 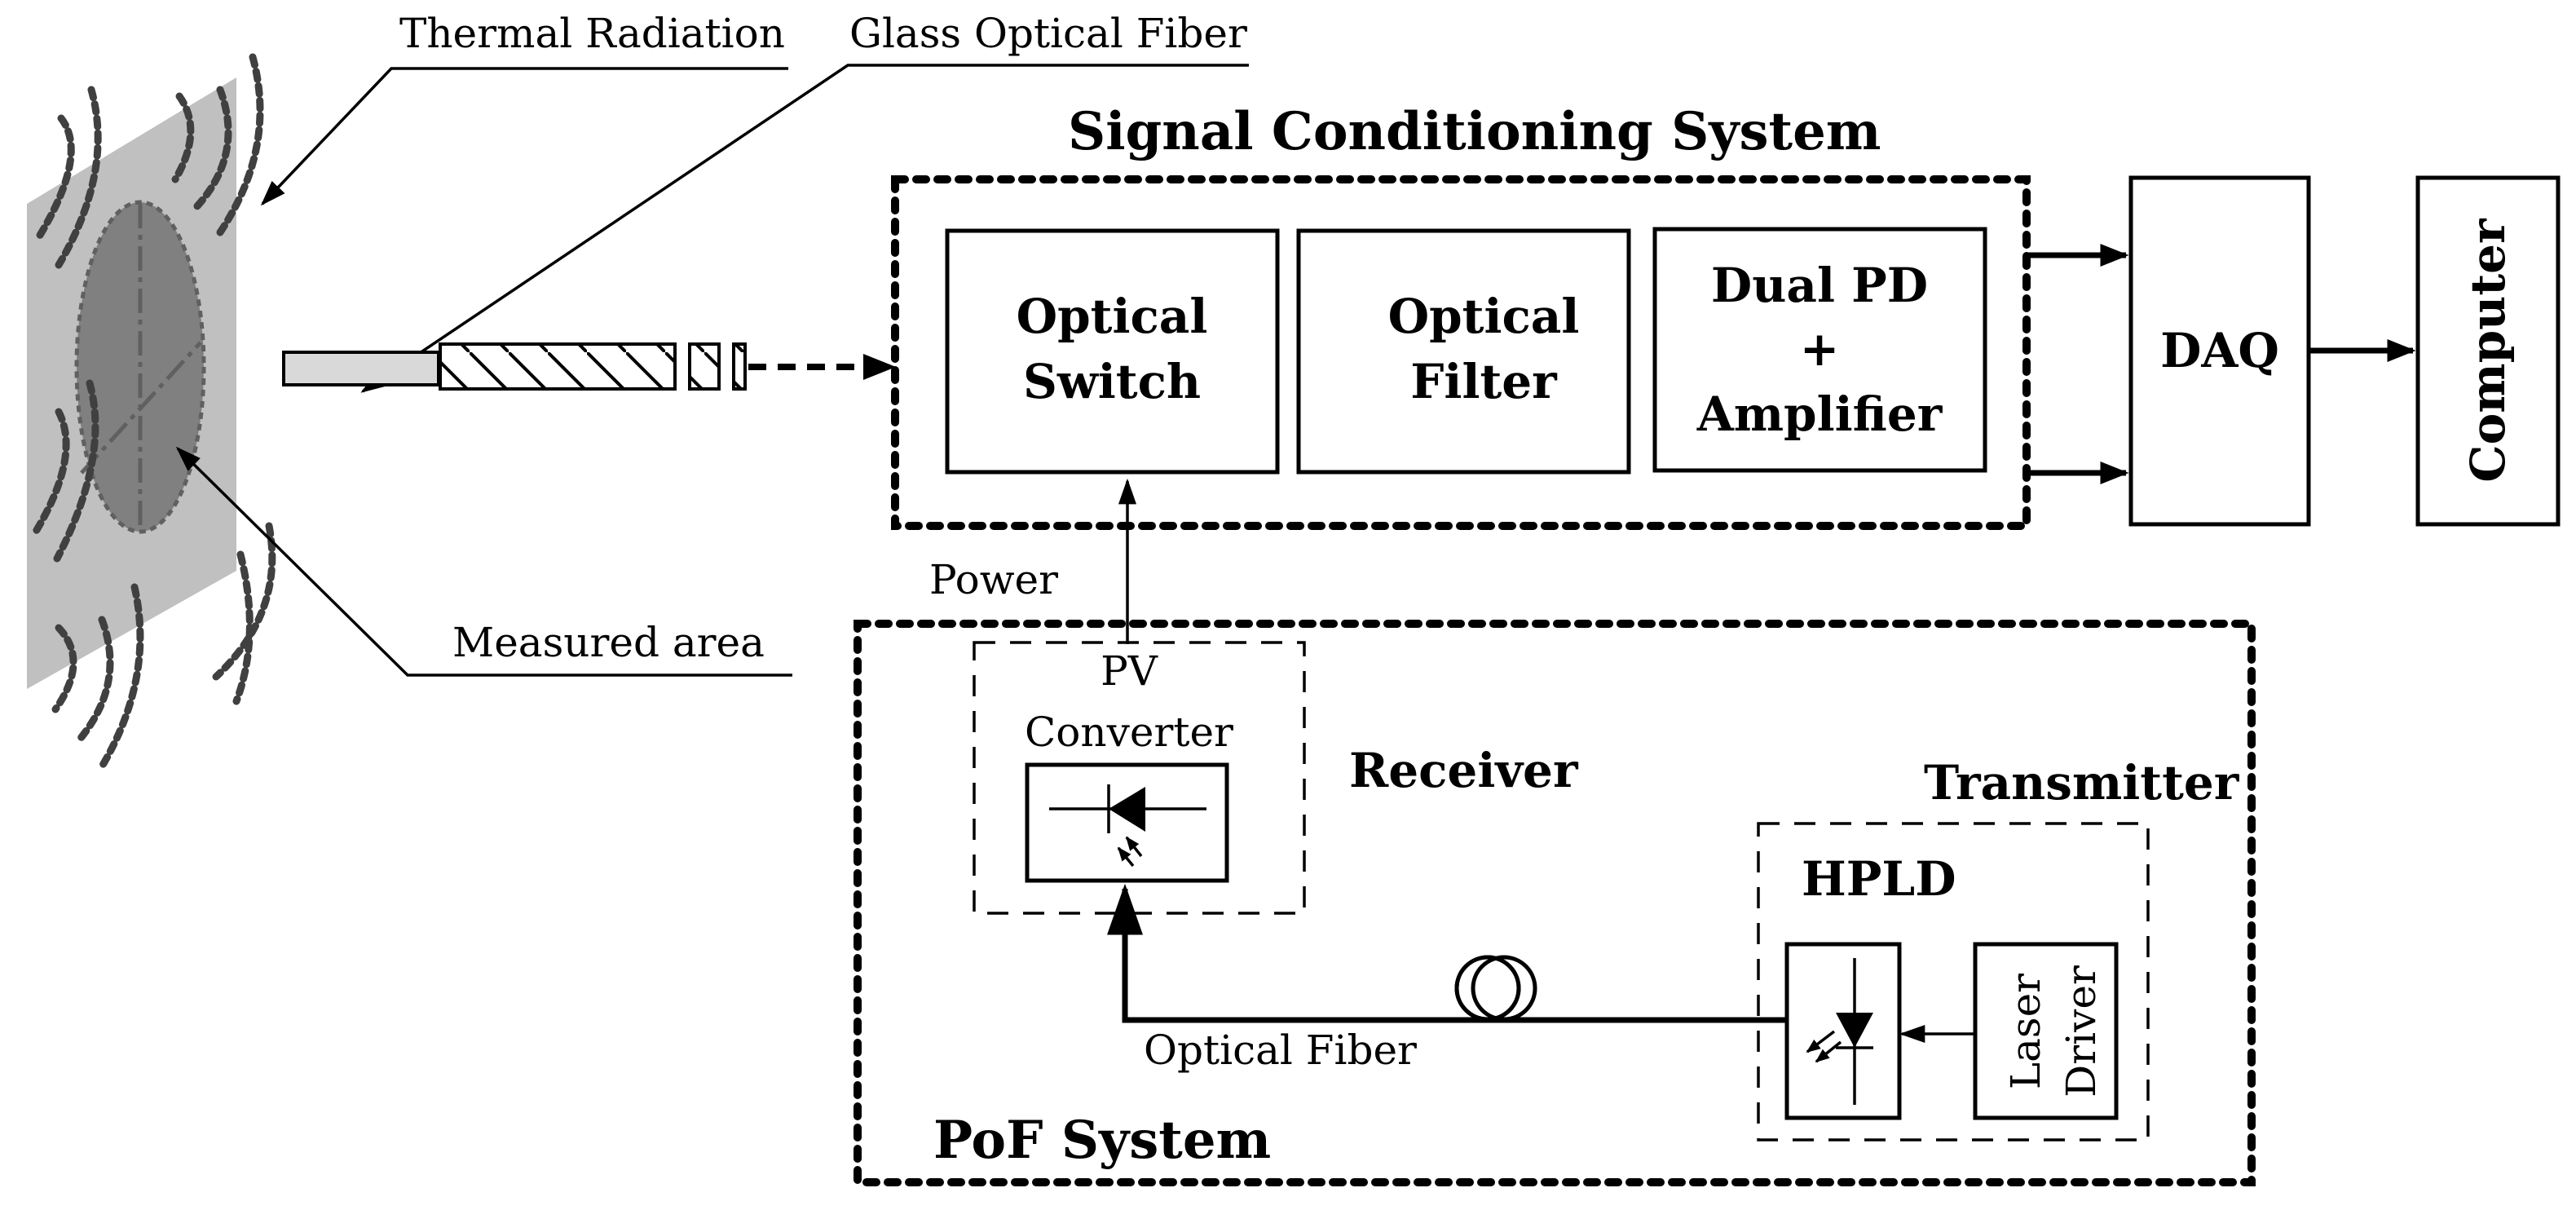 What do you see at coordinates (1819, 414) in the screenshot?
I see `dual-pd-label: Amplifier` at bounding box center [1819, 414].